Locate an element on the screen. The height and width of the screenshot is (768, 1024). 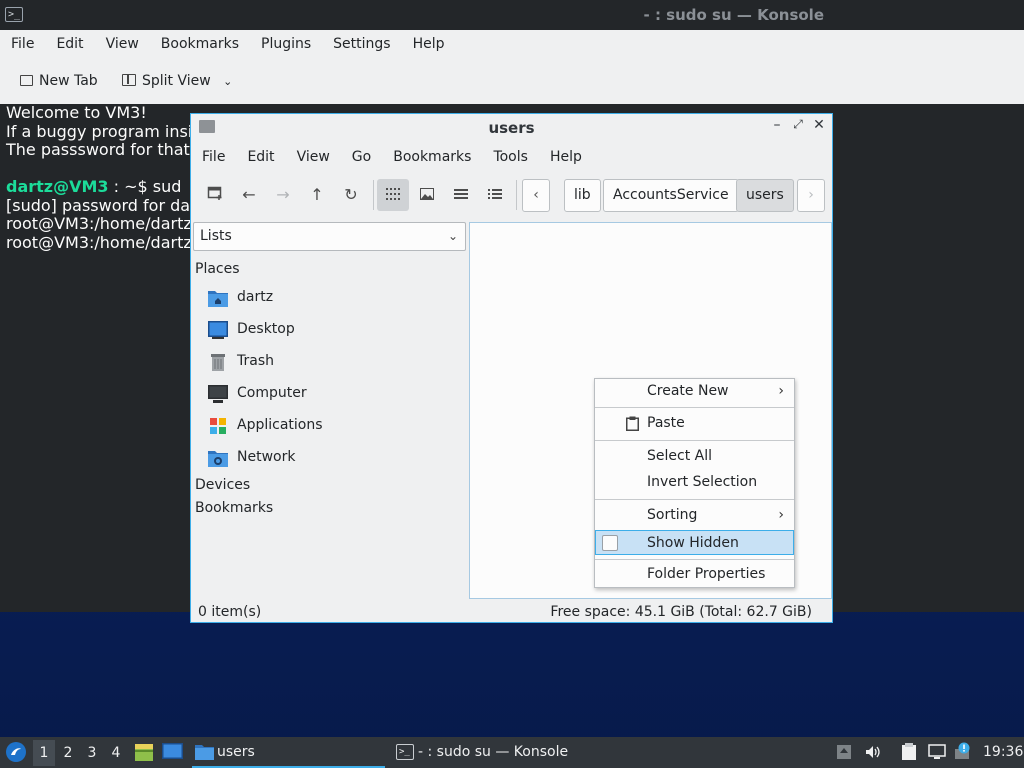
forward-arrow-icon: → is located at coordinates (283, 195).